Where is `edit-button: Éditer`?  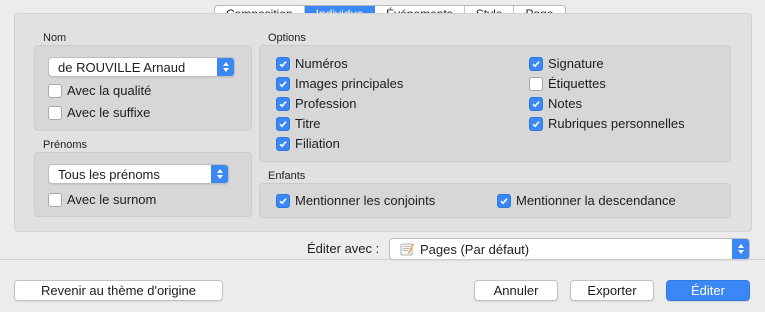
edit-button: Éditer is located at coordinates (708, 290).